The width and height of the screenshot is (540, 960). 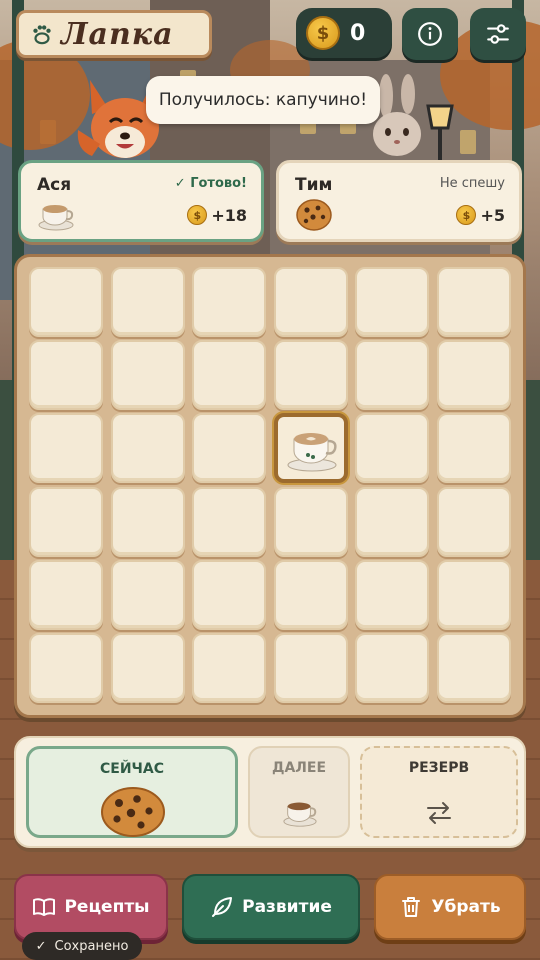 I want to click on info-icon, so click(x=430, y=34).